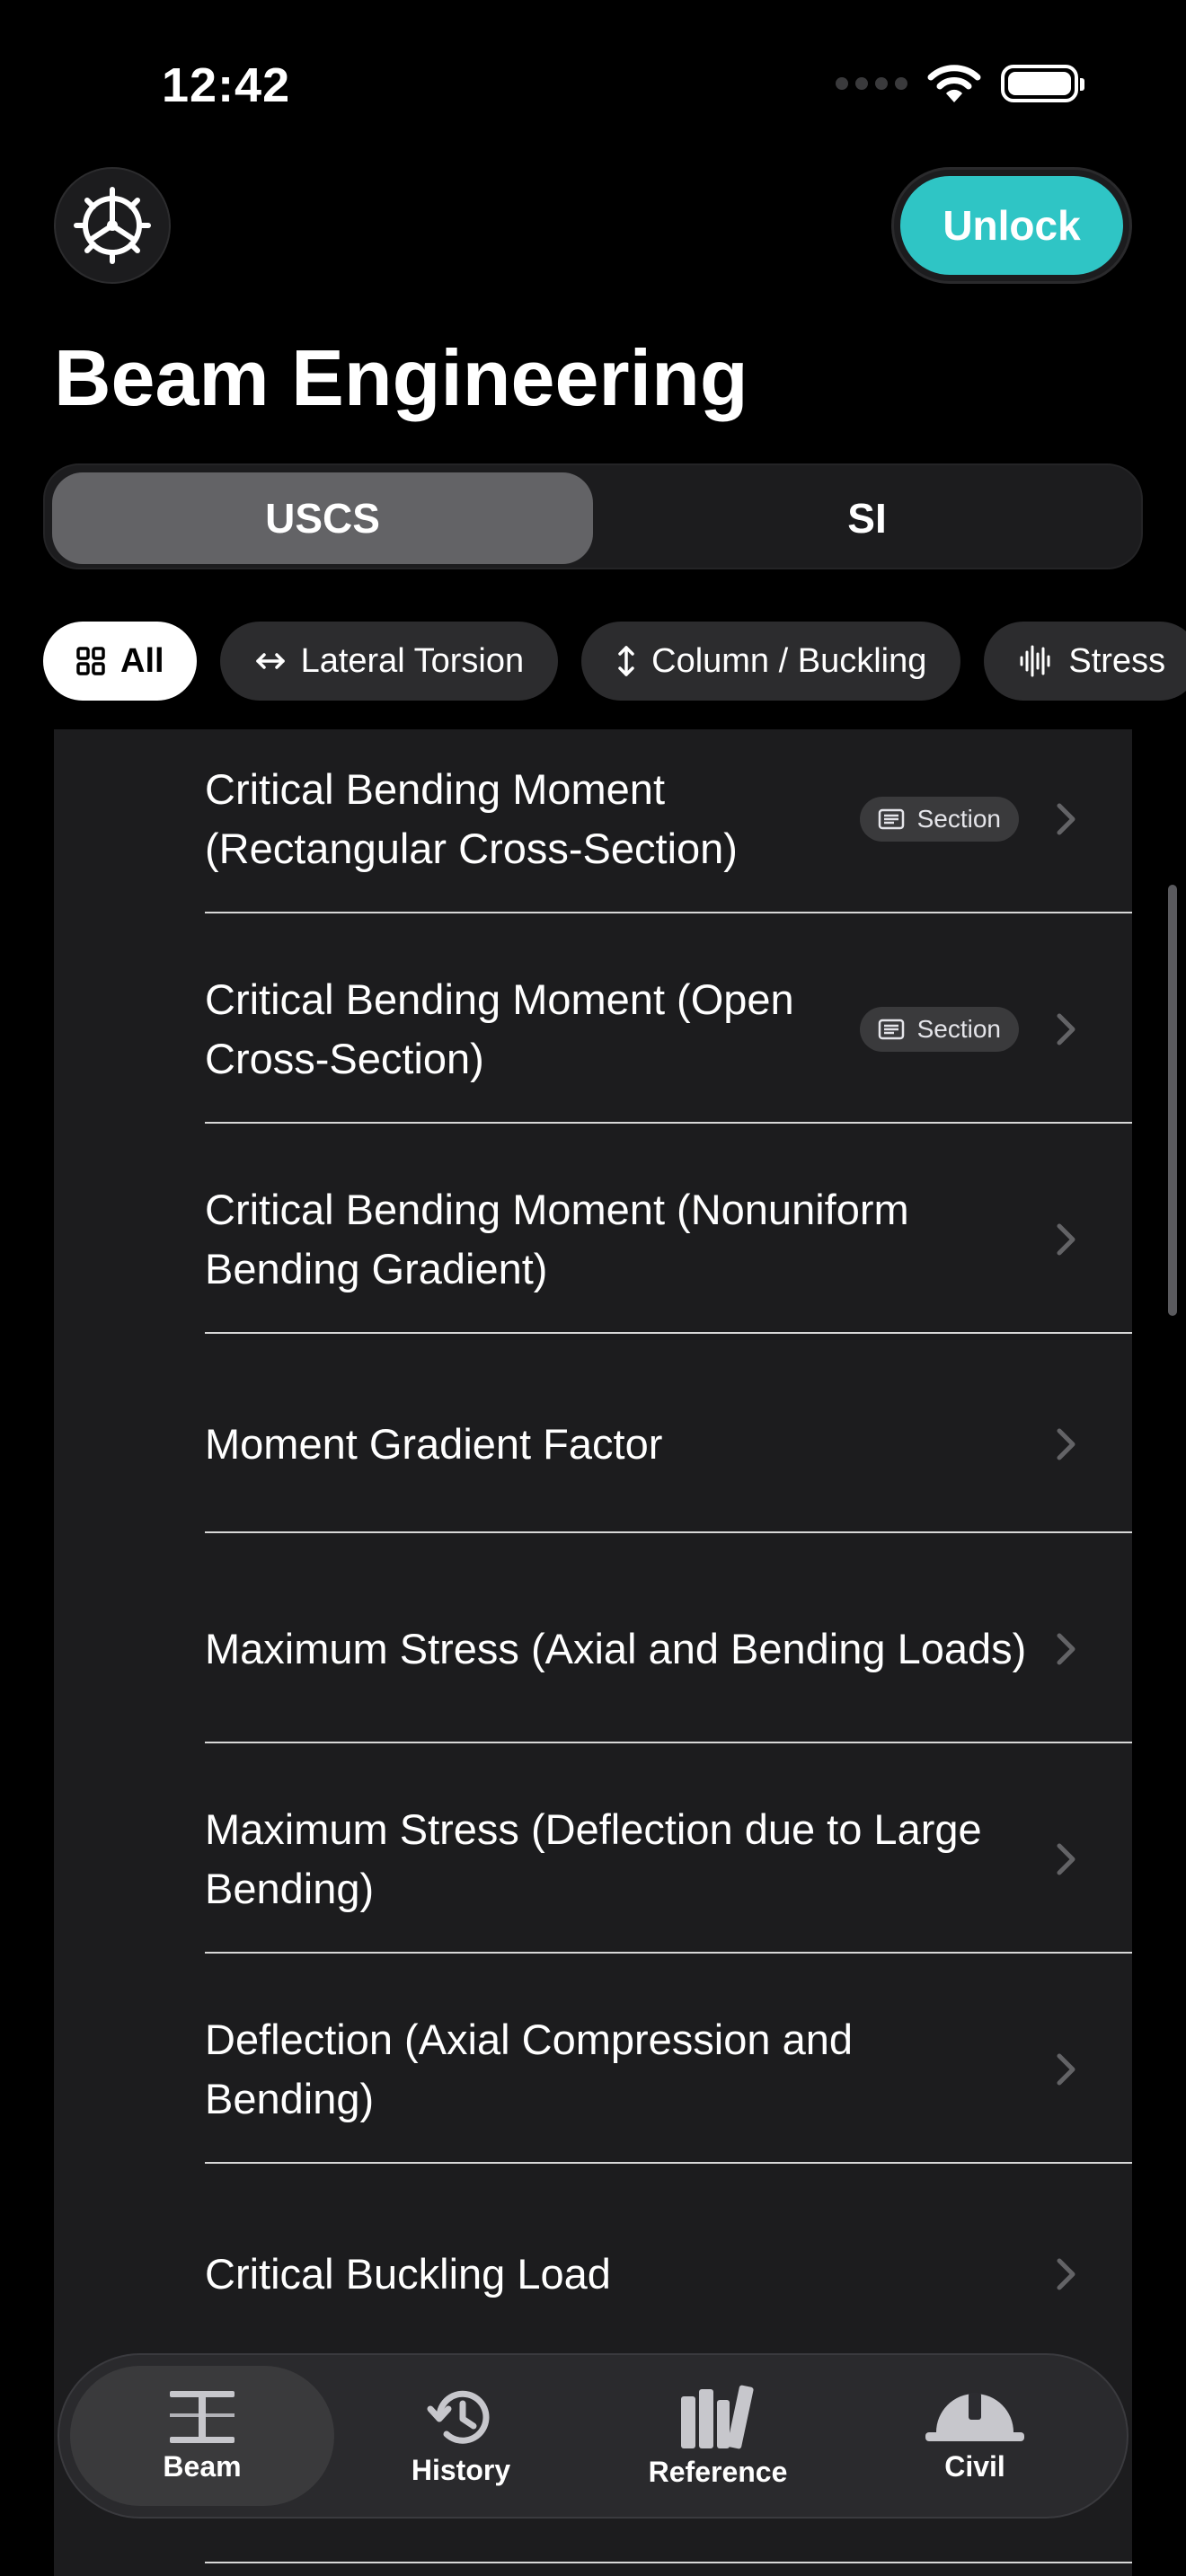  I want to click on filter-lateral-torsion: Lateral Torsion, so click(389, 661).